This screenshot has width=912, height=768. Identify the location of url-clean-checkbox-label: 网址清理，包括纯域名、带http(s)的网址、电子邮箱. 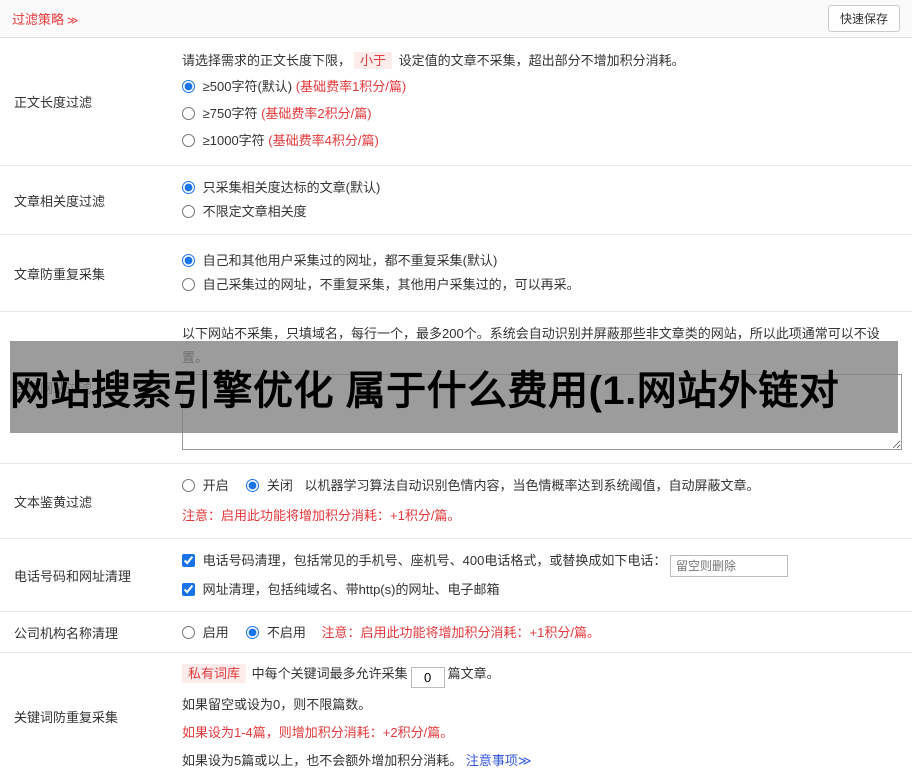
(340, 589).